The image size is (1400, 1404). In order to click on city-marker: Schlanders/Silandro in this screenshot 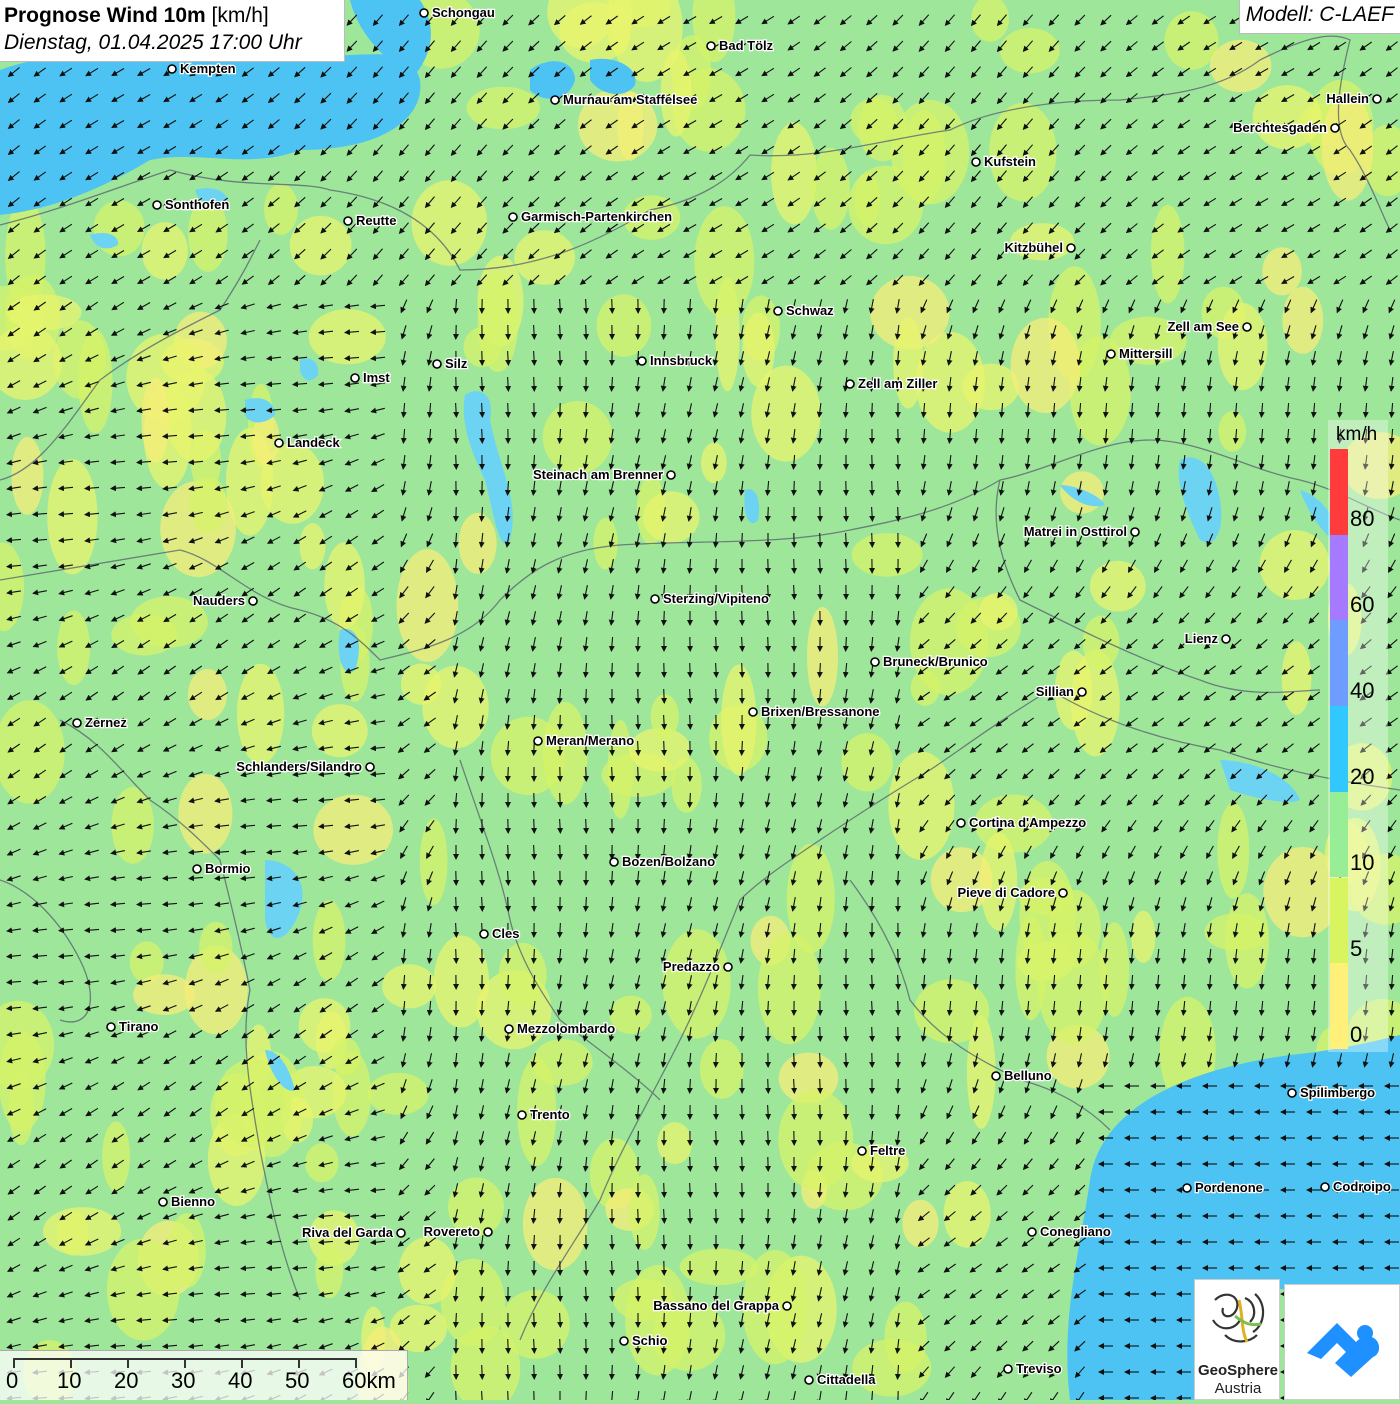, I will do `click(305, 766)`.